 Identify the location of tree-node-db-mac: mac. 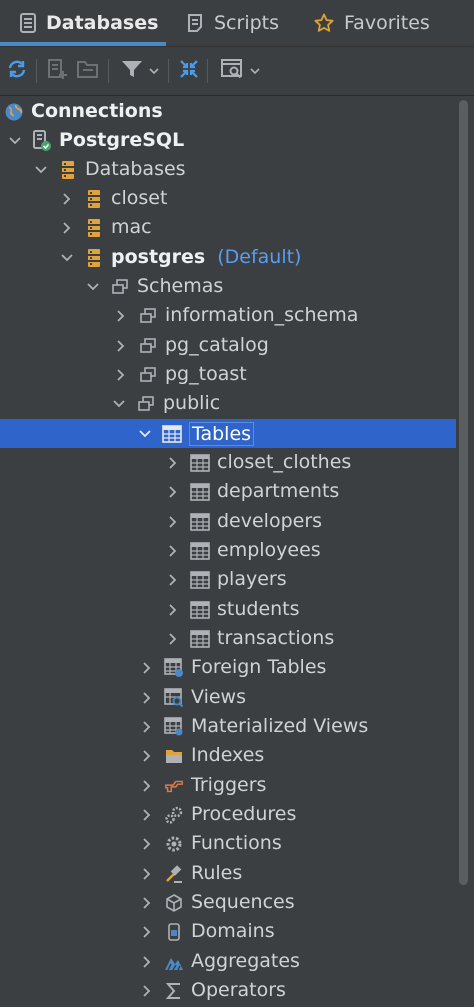
(228, 227).